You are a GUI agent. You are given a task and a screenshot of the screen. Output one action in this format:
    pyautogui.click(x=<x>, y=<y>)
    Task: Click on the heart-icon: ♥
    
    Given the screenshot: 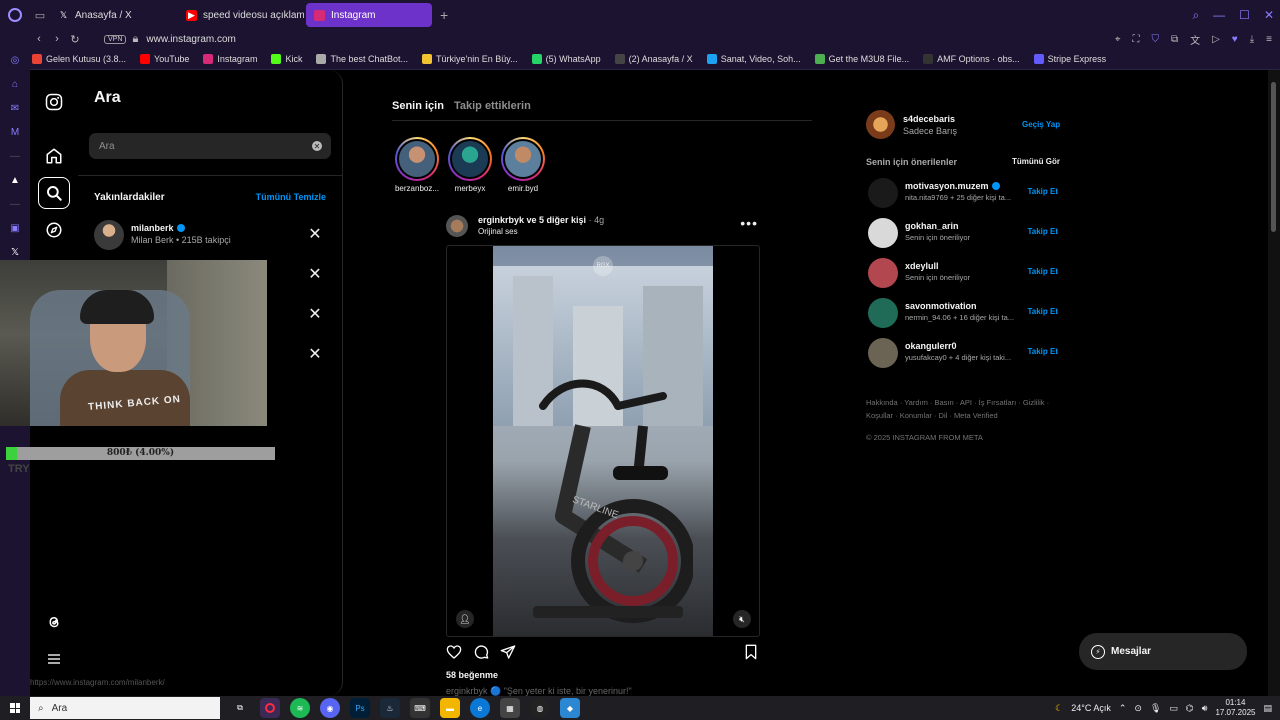 What is the action you would take?
    pyautogui.click(x=1235, y=39)
    